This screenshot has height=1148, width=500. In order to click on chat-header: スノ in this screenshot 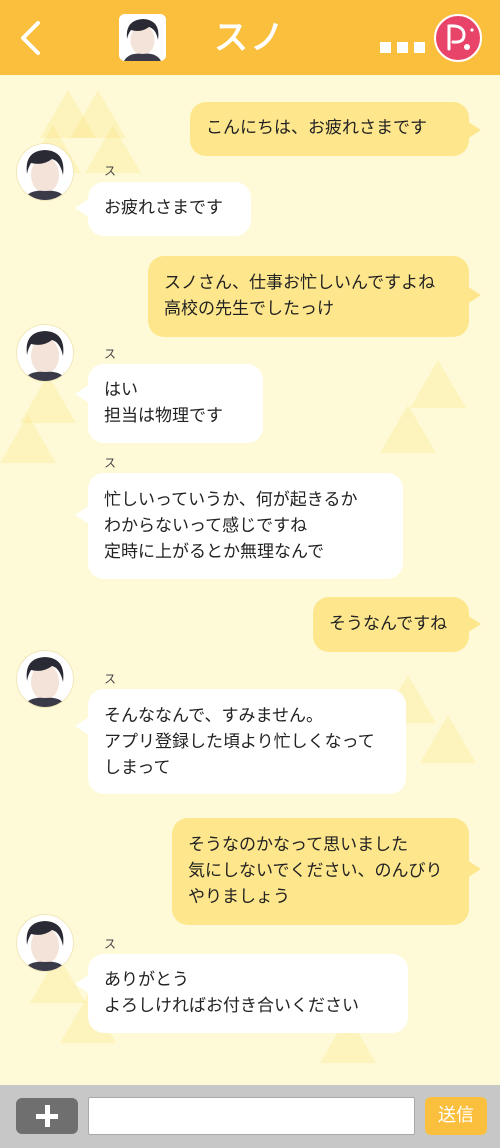, I will do `click(250, 37)`.